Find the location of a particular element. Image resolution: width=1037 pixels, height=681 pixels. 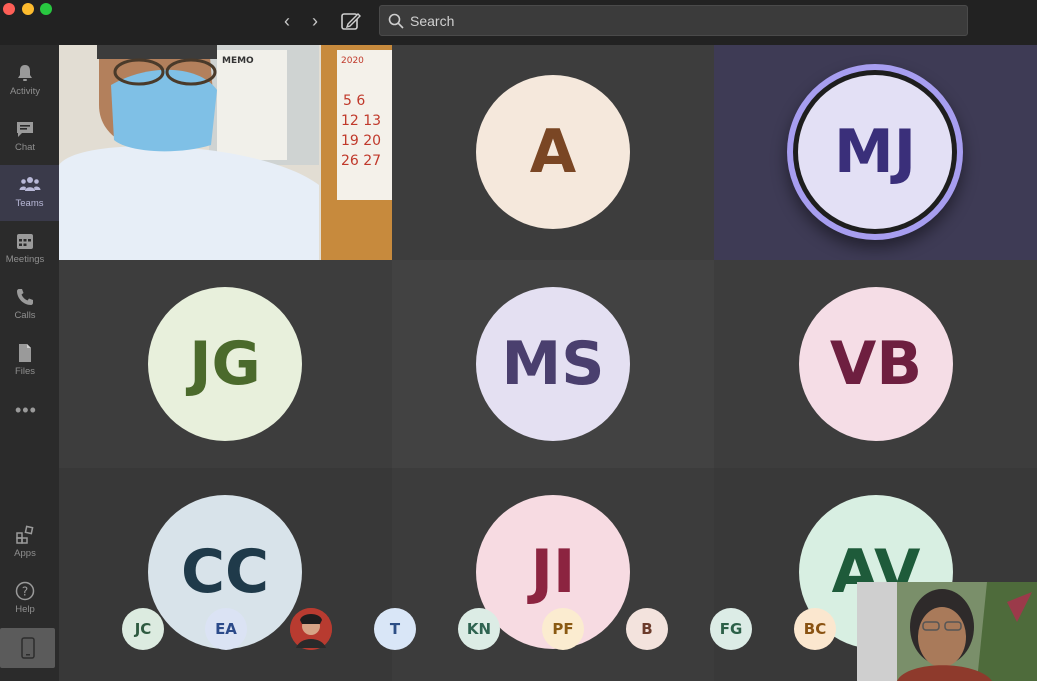

rail-label-meetings: Meetings is located at coordinates (25, 259).